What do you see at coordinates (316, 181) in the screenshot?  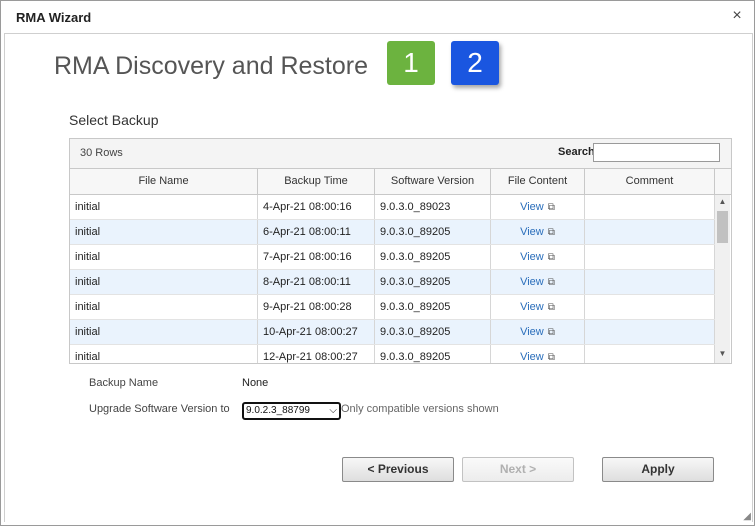 I see `column-header-backup-time: Backup Time` at bounding box center [316, 181].